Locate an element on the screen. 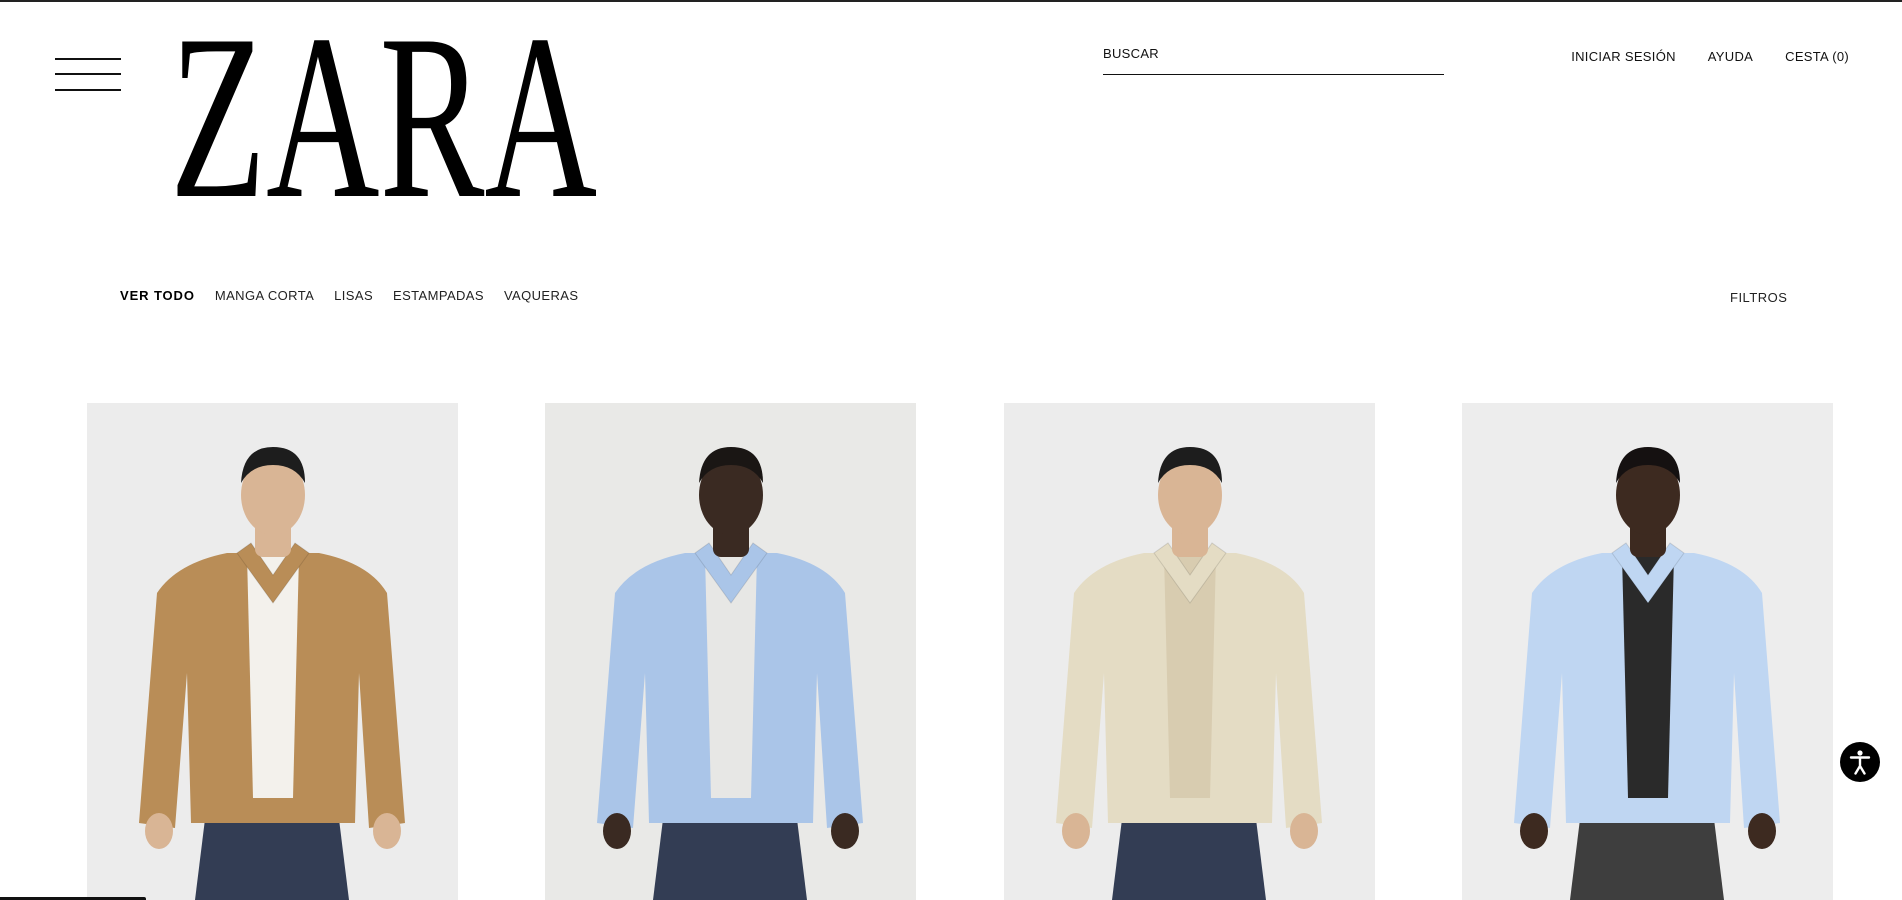 This screenshot has width=1902, height=900. accessibility-button is located at coordinates (1860, 762).